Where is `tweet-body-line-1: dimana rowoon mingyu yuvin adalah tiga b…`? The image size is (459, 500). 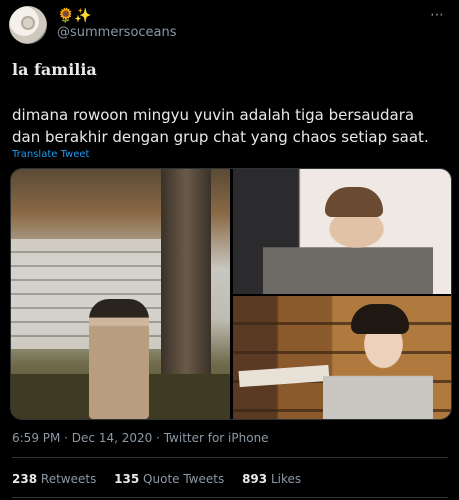
tweet-body-line-1: dimana rowoon mingyu yuvin adalah tiga b… is located at coordinates (213, 115).